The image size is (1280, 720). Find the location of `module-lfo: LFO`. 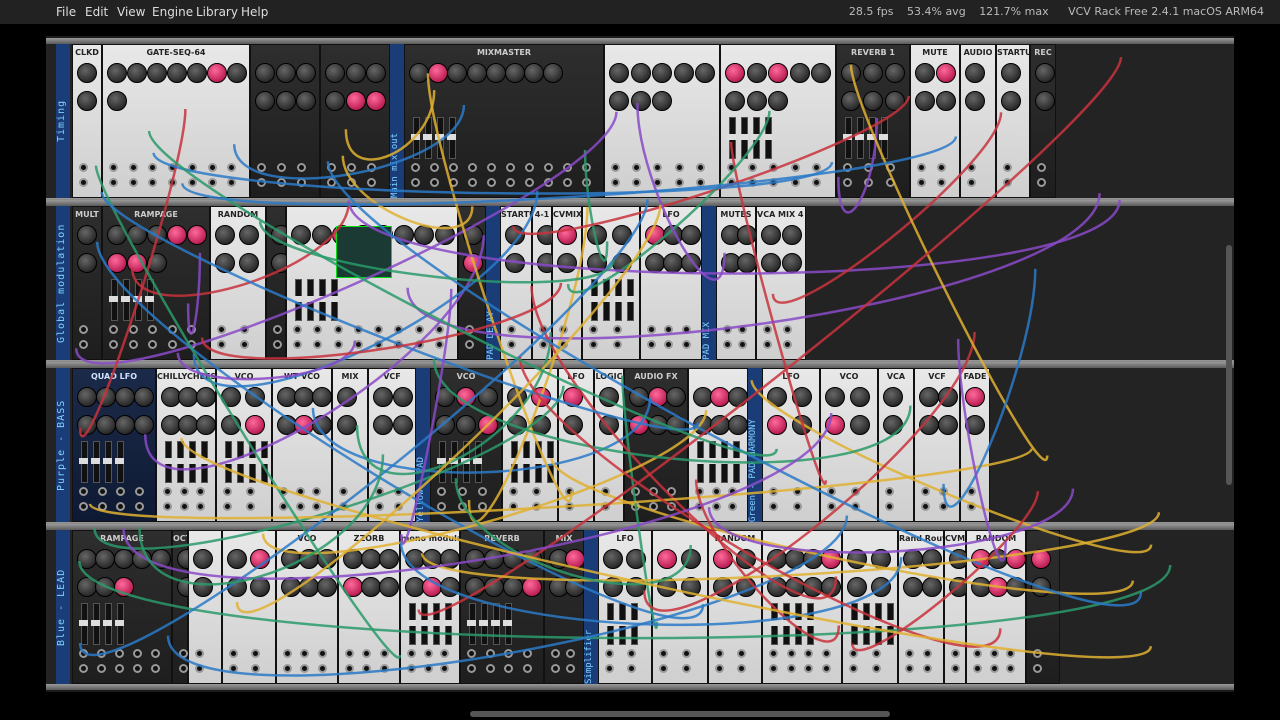

module-lfo: LFO is located at coordinates (791, 445).